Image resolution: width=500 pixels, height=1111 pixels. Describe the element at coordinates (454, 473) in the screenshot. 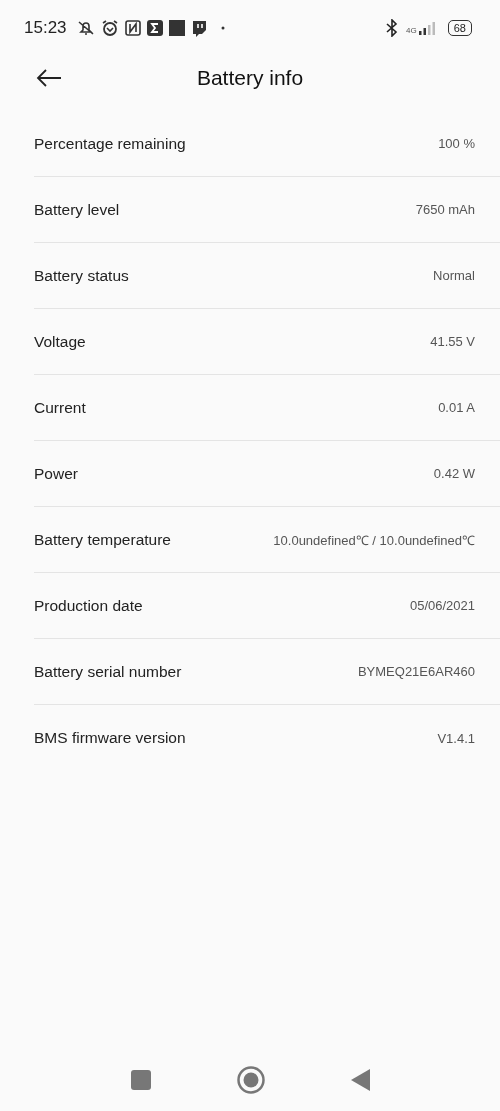

I see `row-value: 0.42 W` at that location.